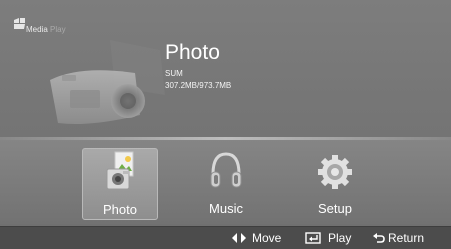 This screenshot has height=249, width=451. Describe the element at coordinates (226, 208) in the screenshot. I see `menu-label-music: Music` at that location.